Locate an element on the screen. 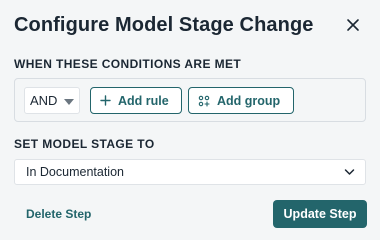  add-group-button: Add group is located at coordinates (241, 100).